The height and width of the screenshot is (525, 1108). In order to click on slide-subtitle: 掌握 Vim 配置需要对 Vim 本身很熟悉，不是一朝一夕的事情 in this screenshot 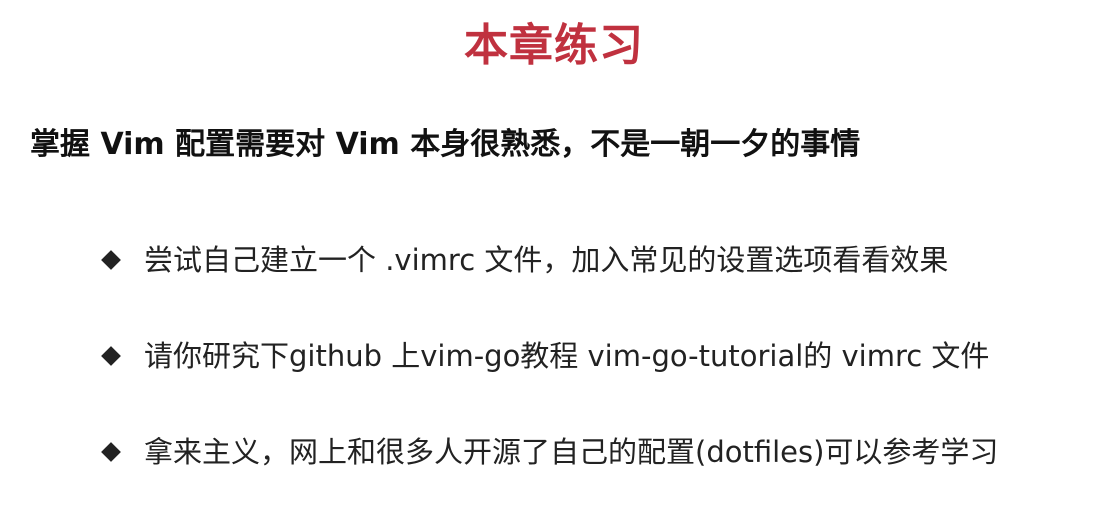, I will do `click(445, 144)`.